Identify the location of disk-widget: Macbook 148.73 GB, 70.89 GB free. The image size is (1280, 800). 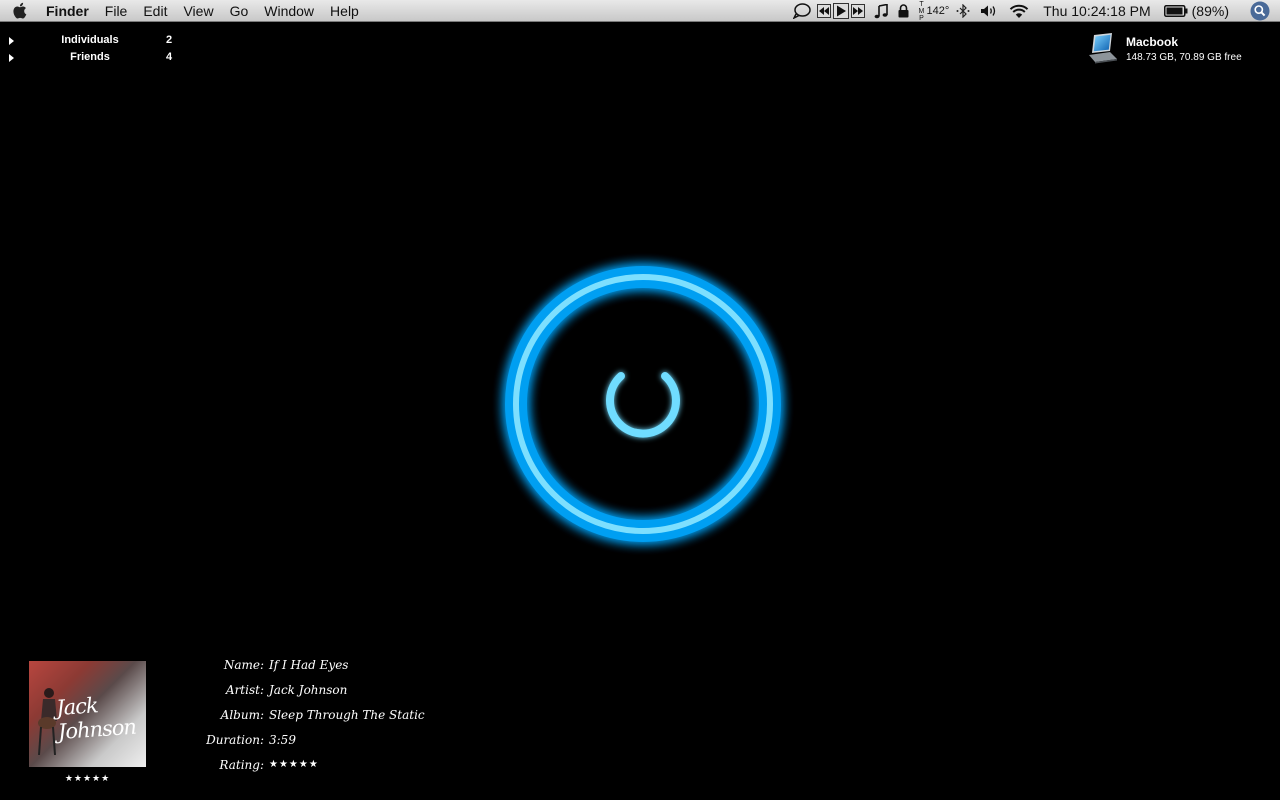
(1181, 49).